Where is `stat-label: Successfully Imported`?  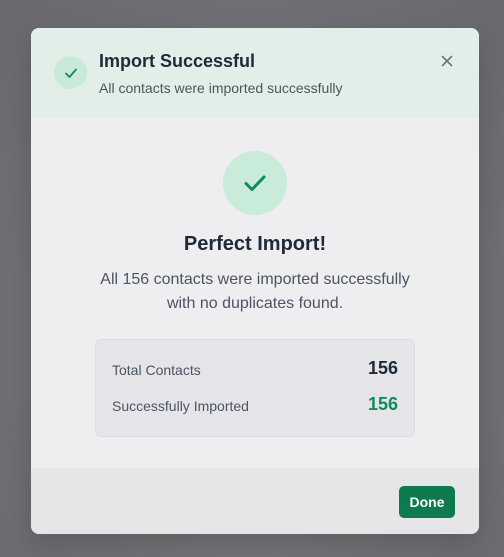
stat-label: Successfully Imported is located at coordinates (180, 406).